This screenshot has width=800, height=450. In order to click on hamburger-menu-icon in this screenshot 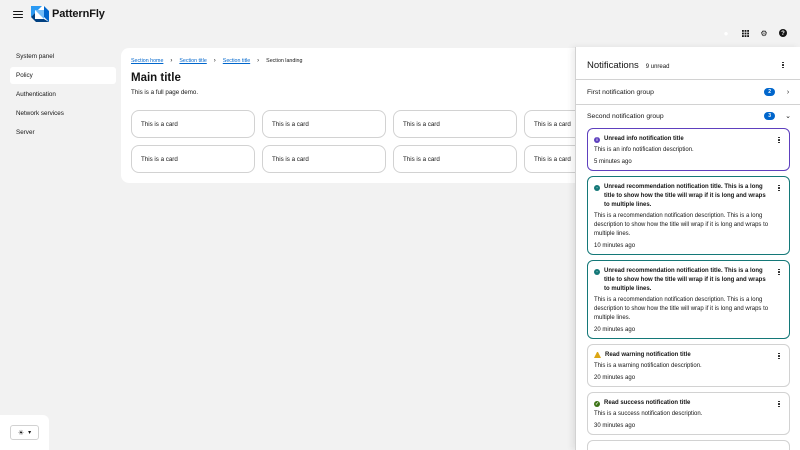, I will do `click(18, 14)`.